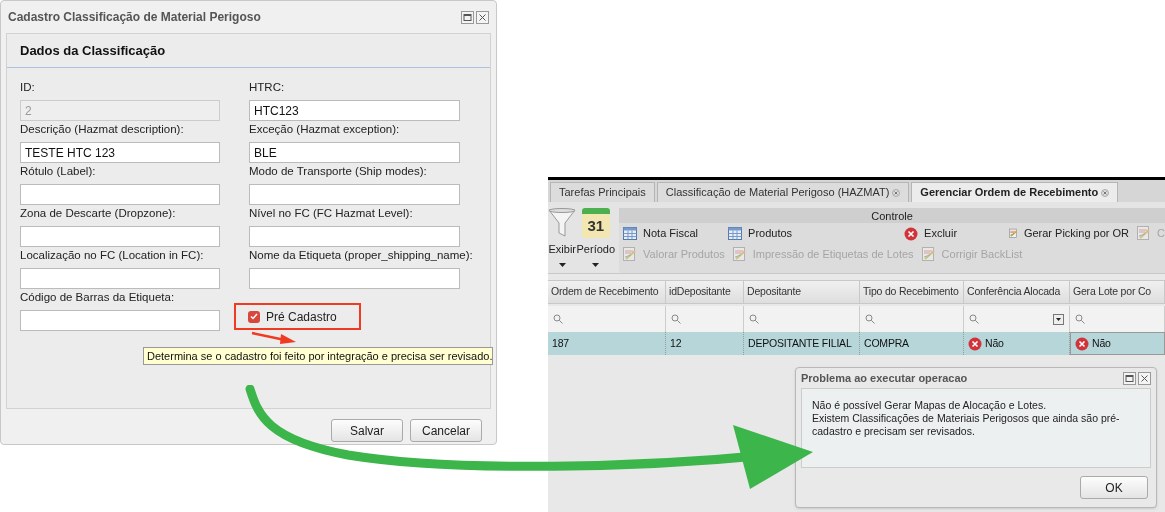 The image size is (1165, 512). I want to click on text-field: HTC123, so click(354, 110).